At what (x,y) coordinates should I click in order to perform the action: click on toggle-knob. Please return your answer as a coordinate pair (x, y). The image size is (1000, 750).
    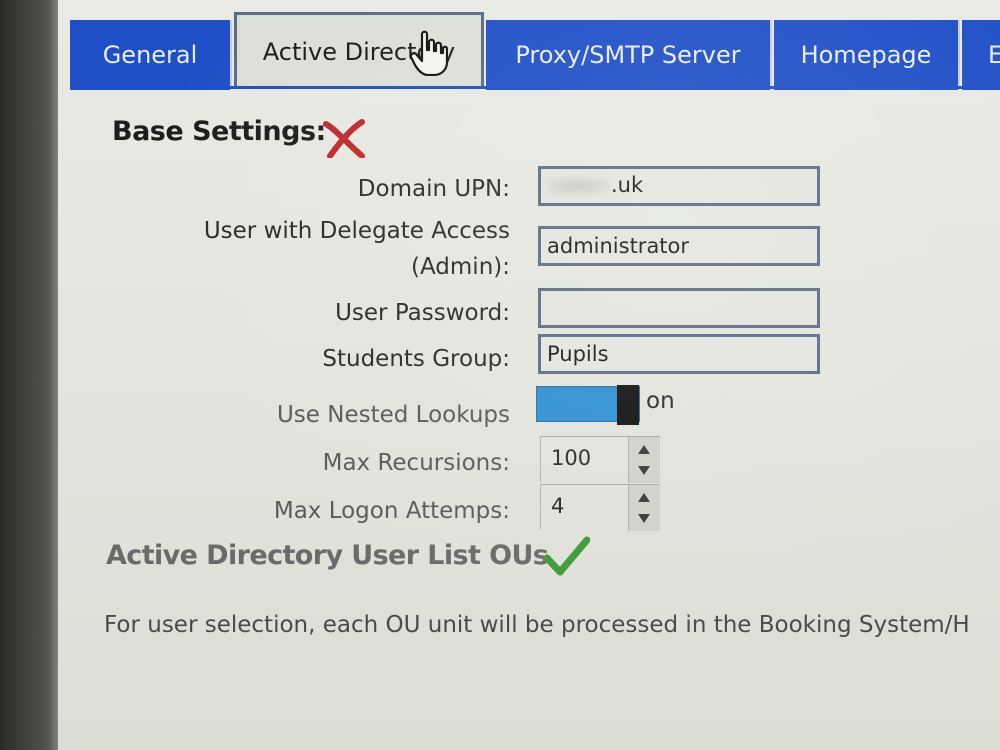
    Looking at the image, I should click on (628, 405).